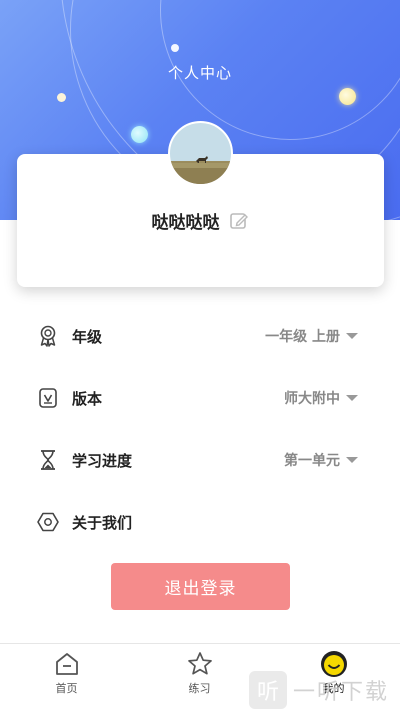  I want to click on menu-item-value: 第一单元, so click(312, 461).